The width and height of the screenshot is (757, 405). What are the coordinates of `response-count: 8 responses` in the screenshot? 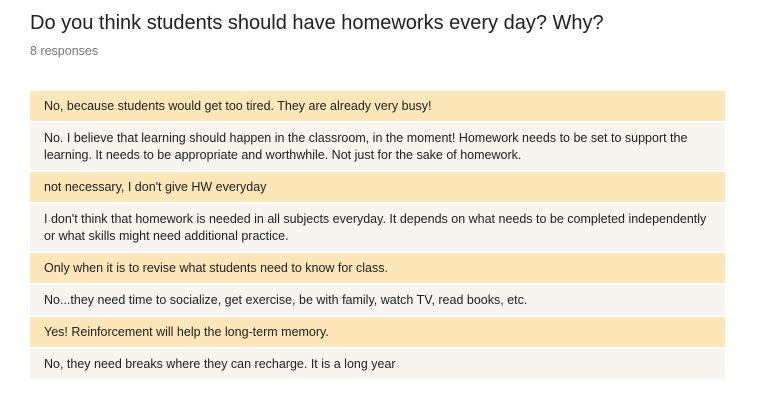 It's located at (64, 51).